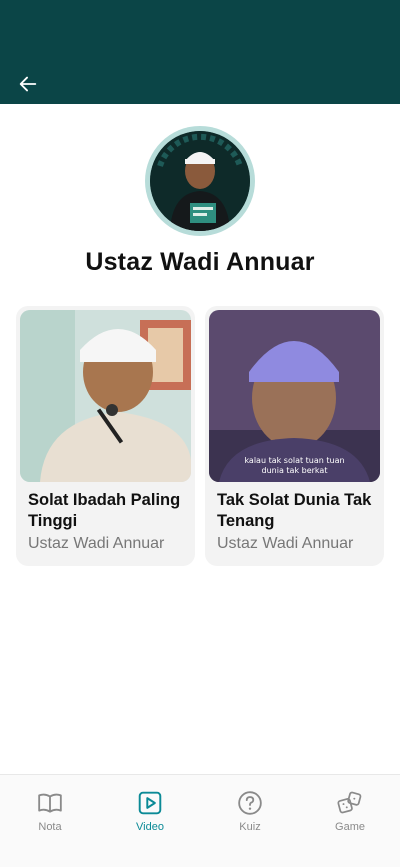 This screenshot has width=400, height=867. Describe the element at coordinates (104, 510) in the screenshot. I see `video-title: Solat Ibadah Paling Tinggi` at that location.